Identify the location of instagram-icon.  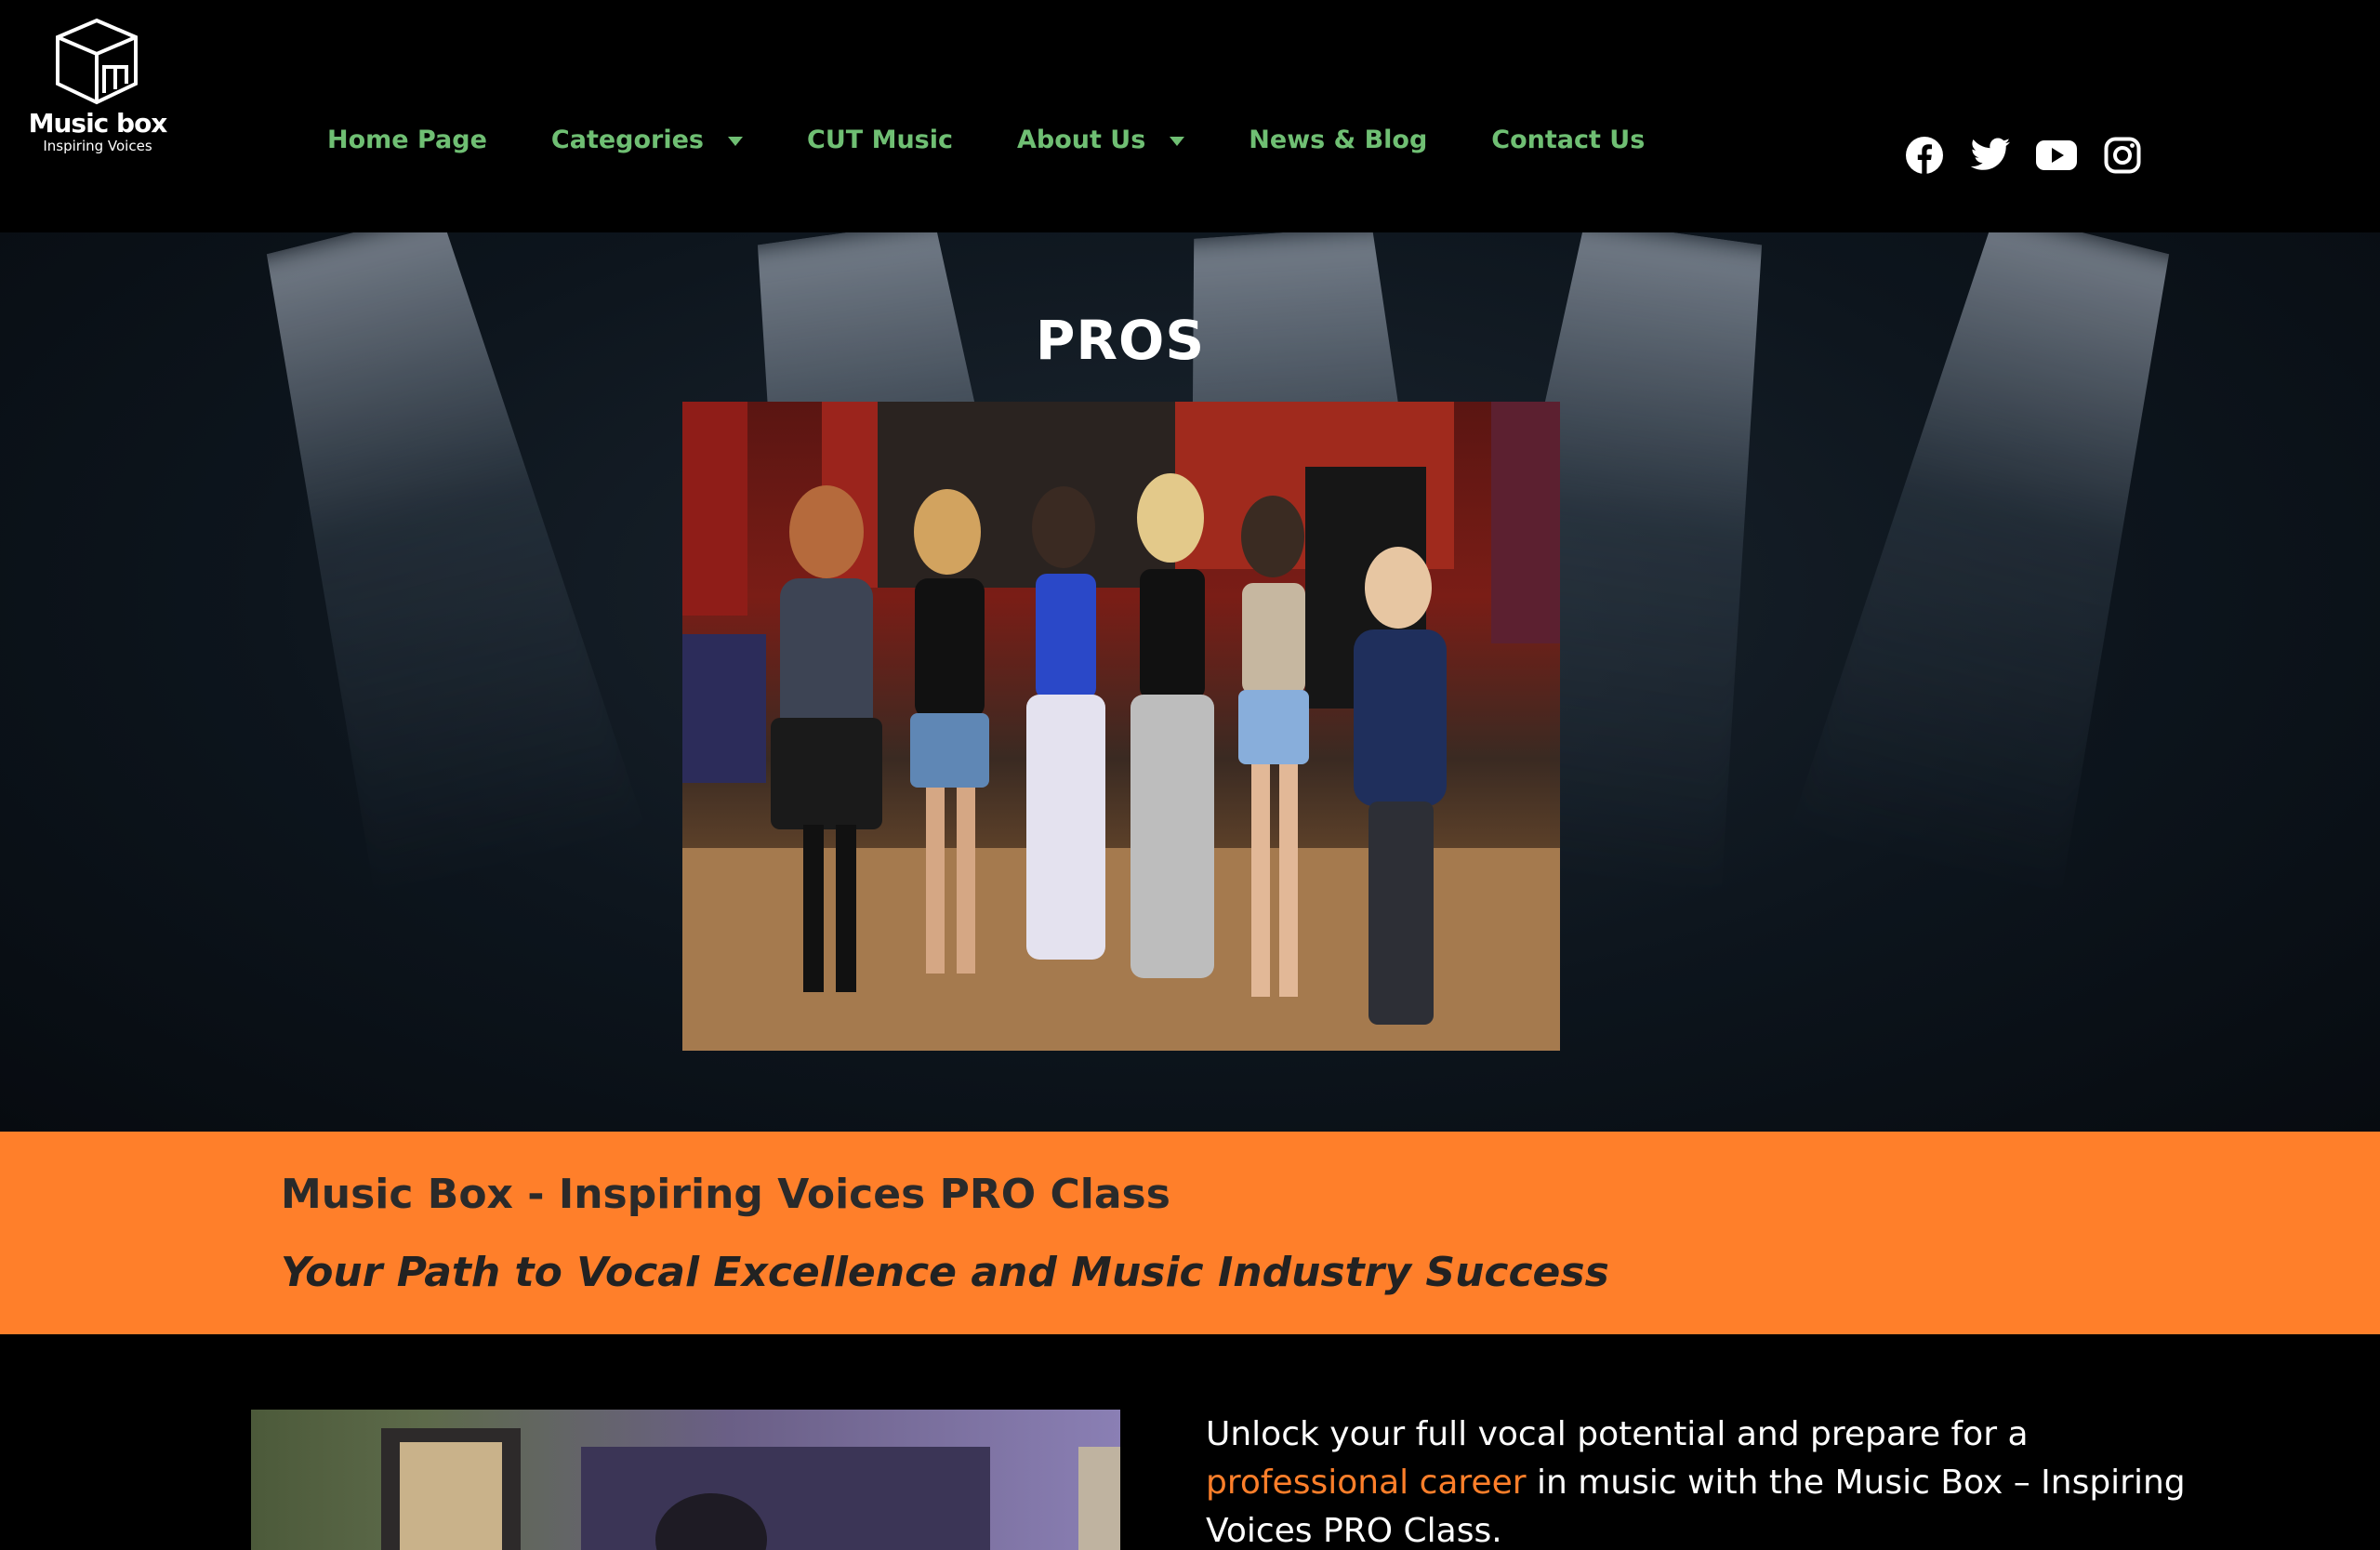
(2122, 155).